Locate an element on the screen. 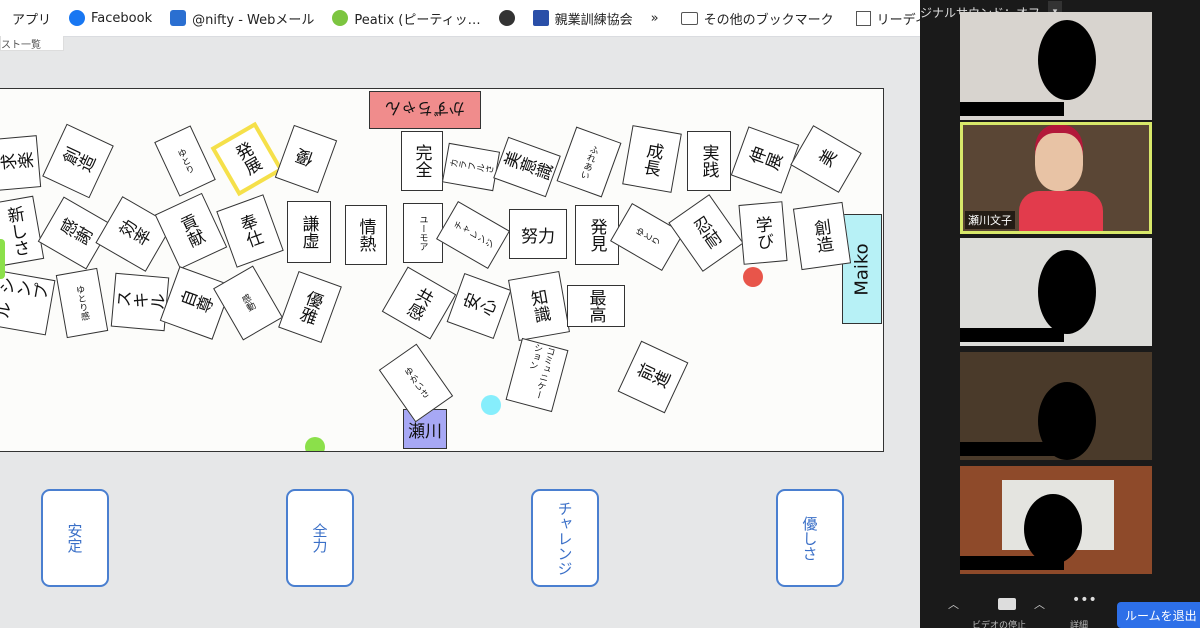  globe-icon is located at coordinates (506, 18).